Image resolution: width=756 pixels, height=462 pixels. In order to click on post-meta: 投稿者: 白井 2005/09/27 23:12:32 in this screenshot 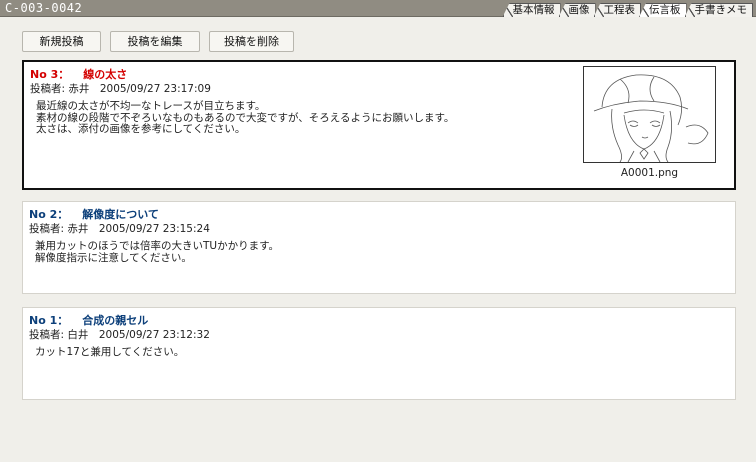, I will do `click(119, 335)`.